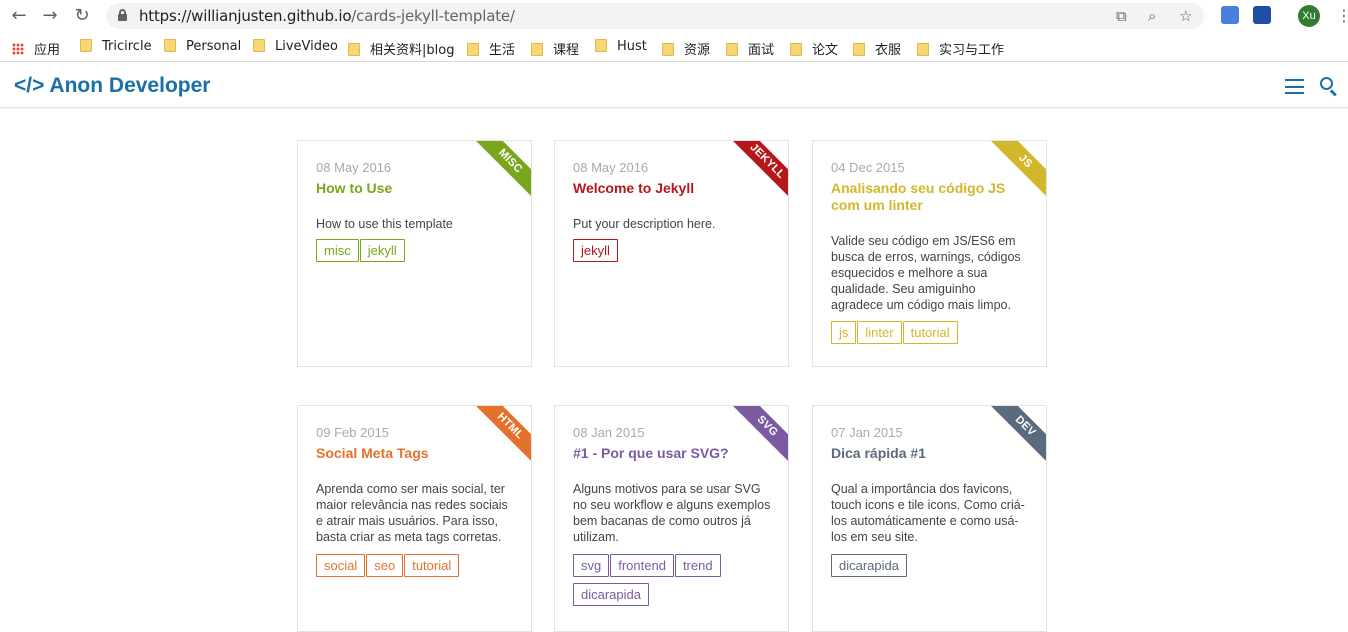 Image resolution: width=1348 pixels, height=632 pixels. I want to click on tag-list: js linter tutorial, so click(936, 335).